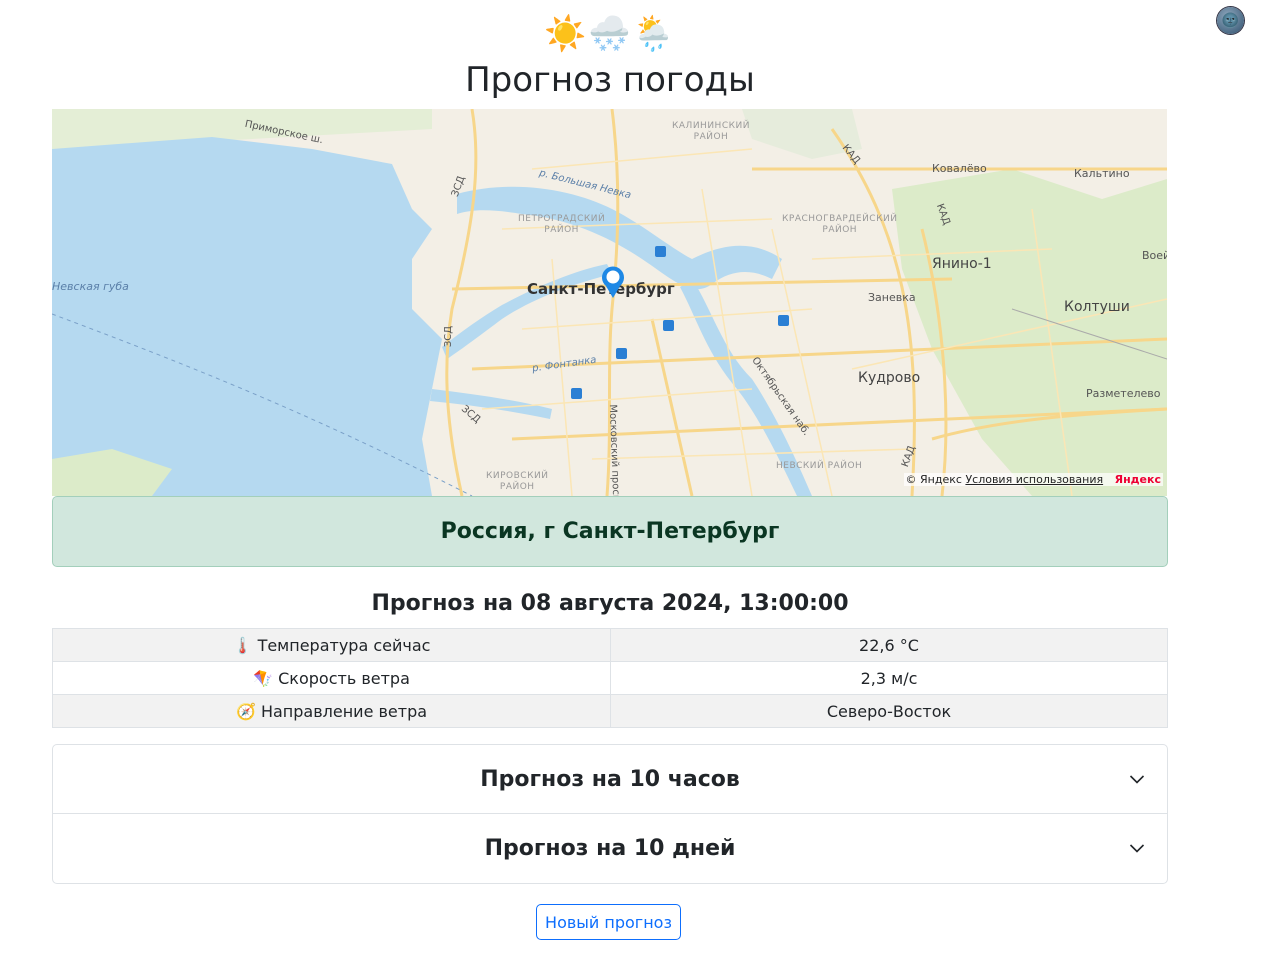  I want to click on map-credit: © Яндекс Условия использования Яндекс, so click(1033, 479).